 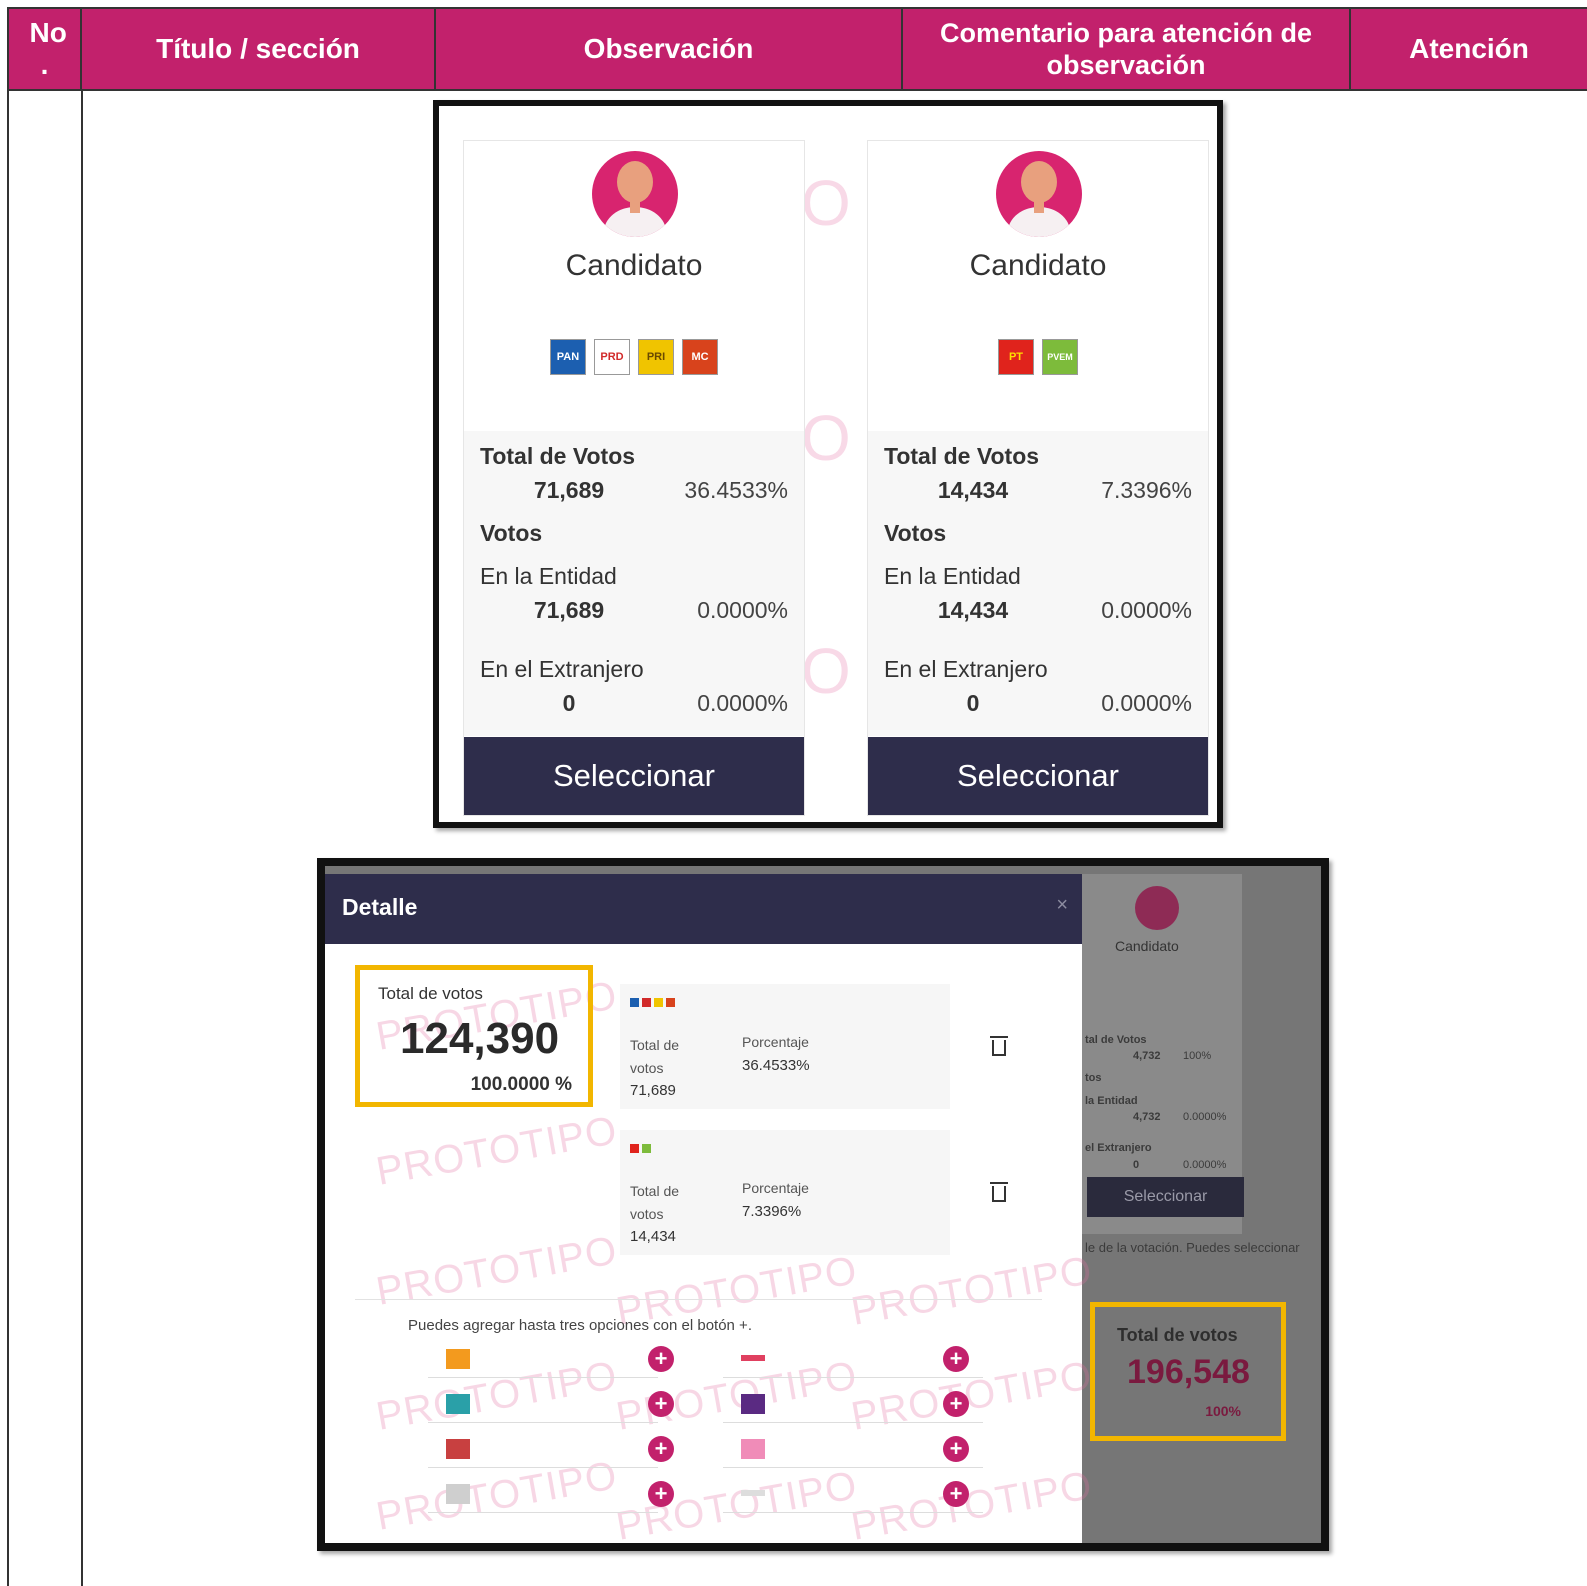 I want to click on entidad-label: En la Entidad, so click(x=548, y=576).